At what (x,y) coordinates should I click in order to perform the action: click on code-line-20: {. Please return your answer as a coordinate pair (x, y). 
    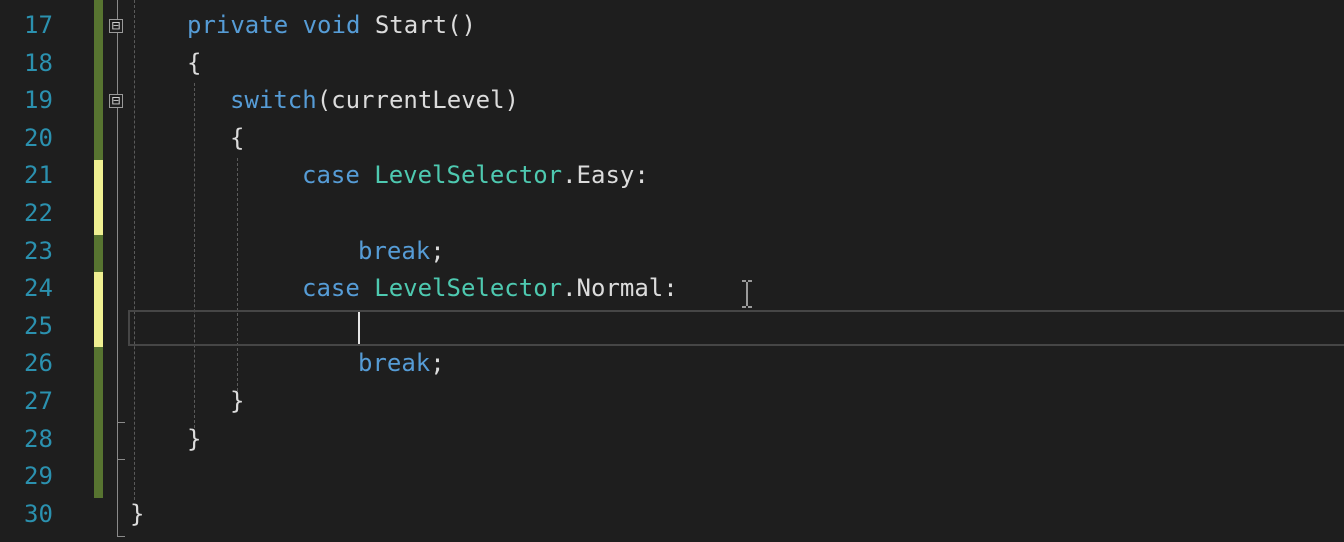
    Looking at the image, I should click on (237, 138).